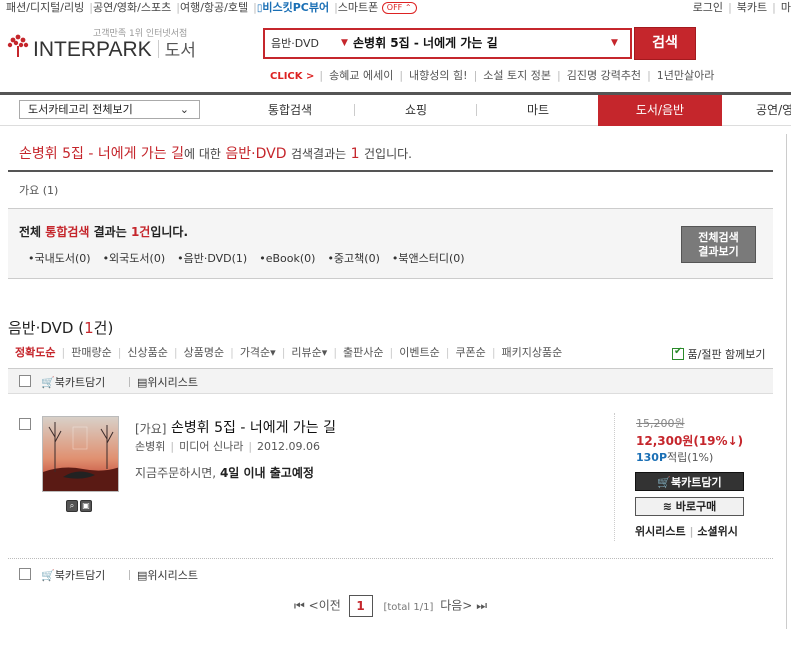  Describe the element at coordinates (214, 7) in the screenshot. I see `util-link-travel: 여행/항공/호텔` at that location.